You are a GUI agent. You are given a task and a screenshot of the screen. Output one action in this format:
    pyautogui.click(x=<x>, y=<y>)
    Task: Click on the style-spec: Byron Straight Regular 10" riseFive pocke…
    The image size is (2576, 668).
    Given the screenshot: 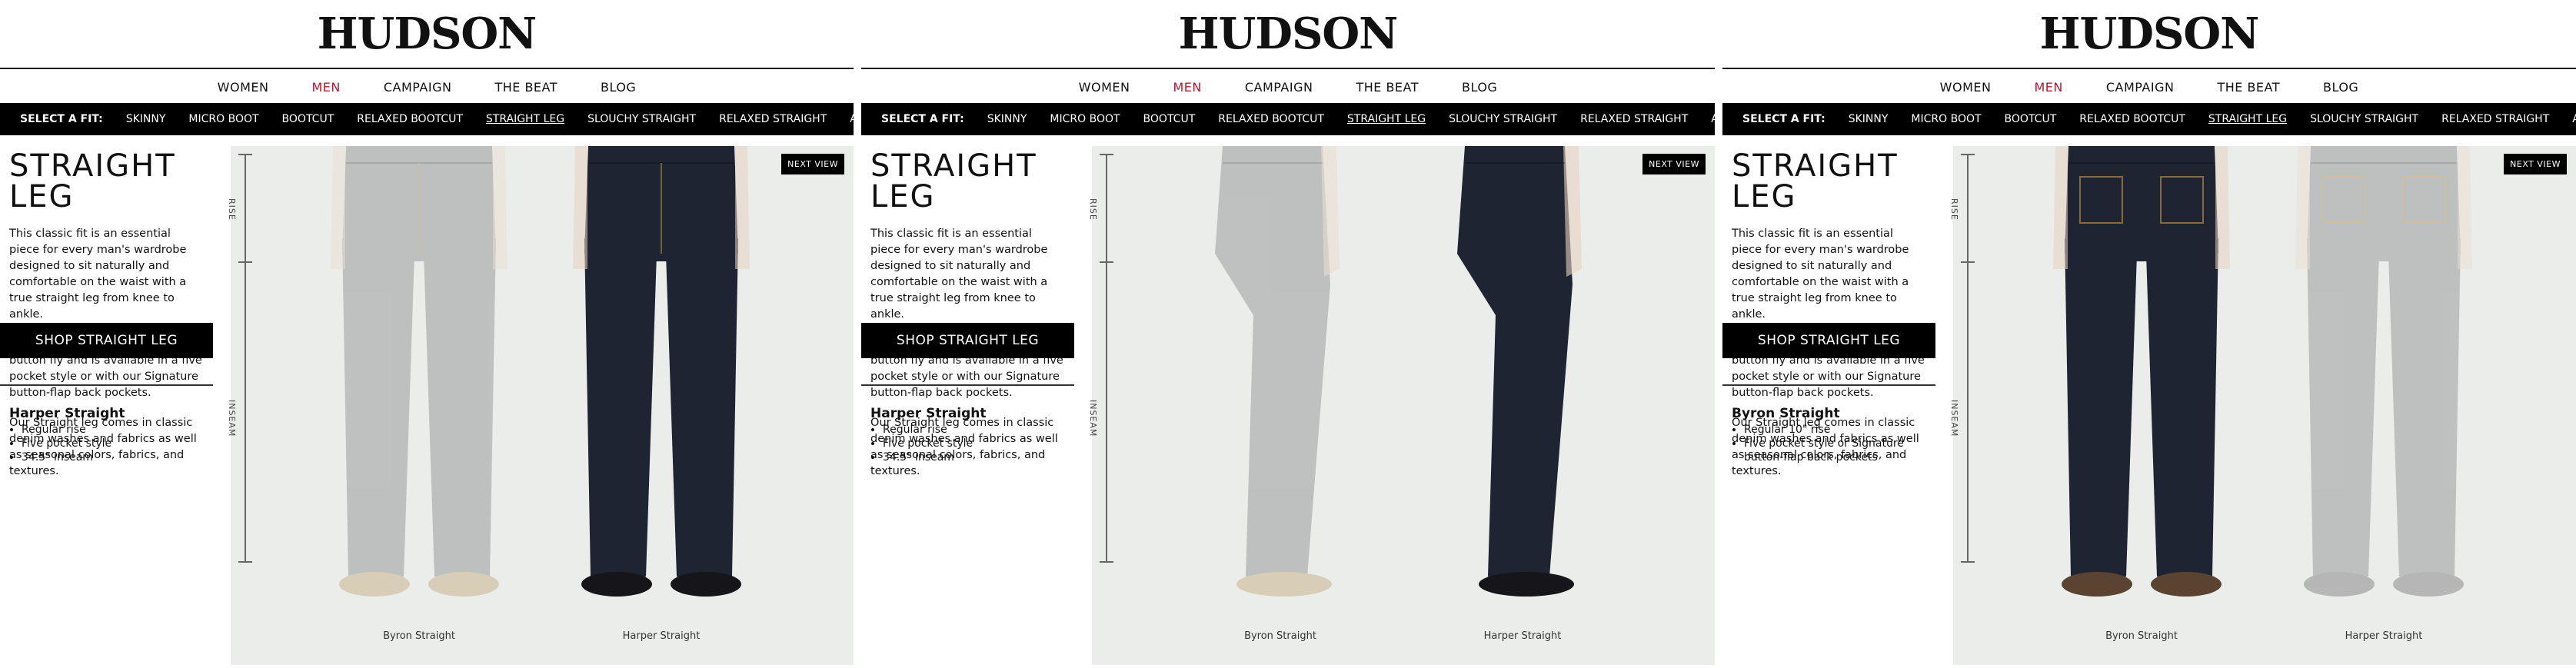 What is the action you would take?
    pyautogui.click(x=1832, y=435)
    